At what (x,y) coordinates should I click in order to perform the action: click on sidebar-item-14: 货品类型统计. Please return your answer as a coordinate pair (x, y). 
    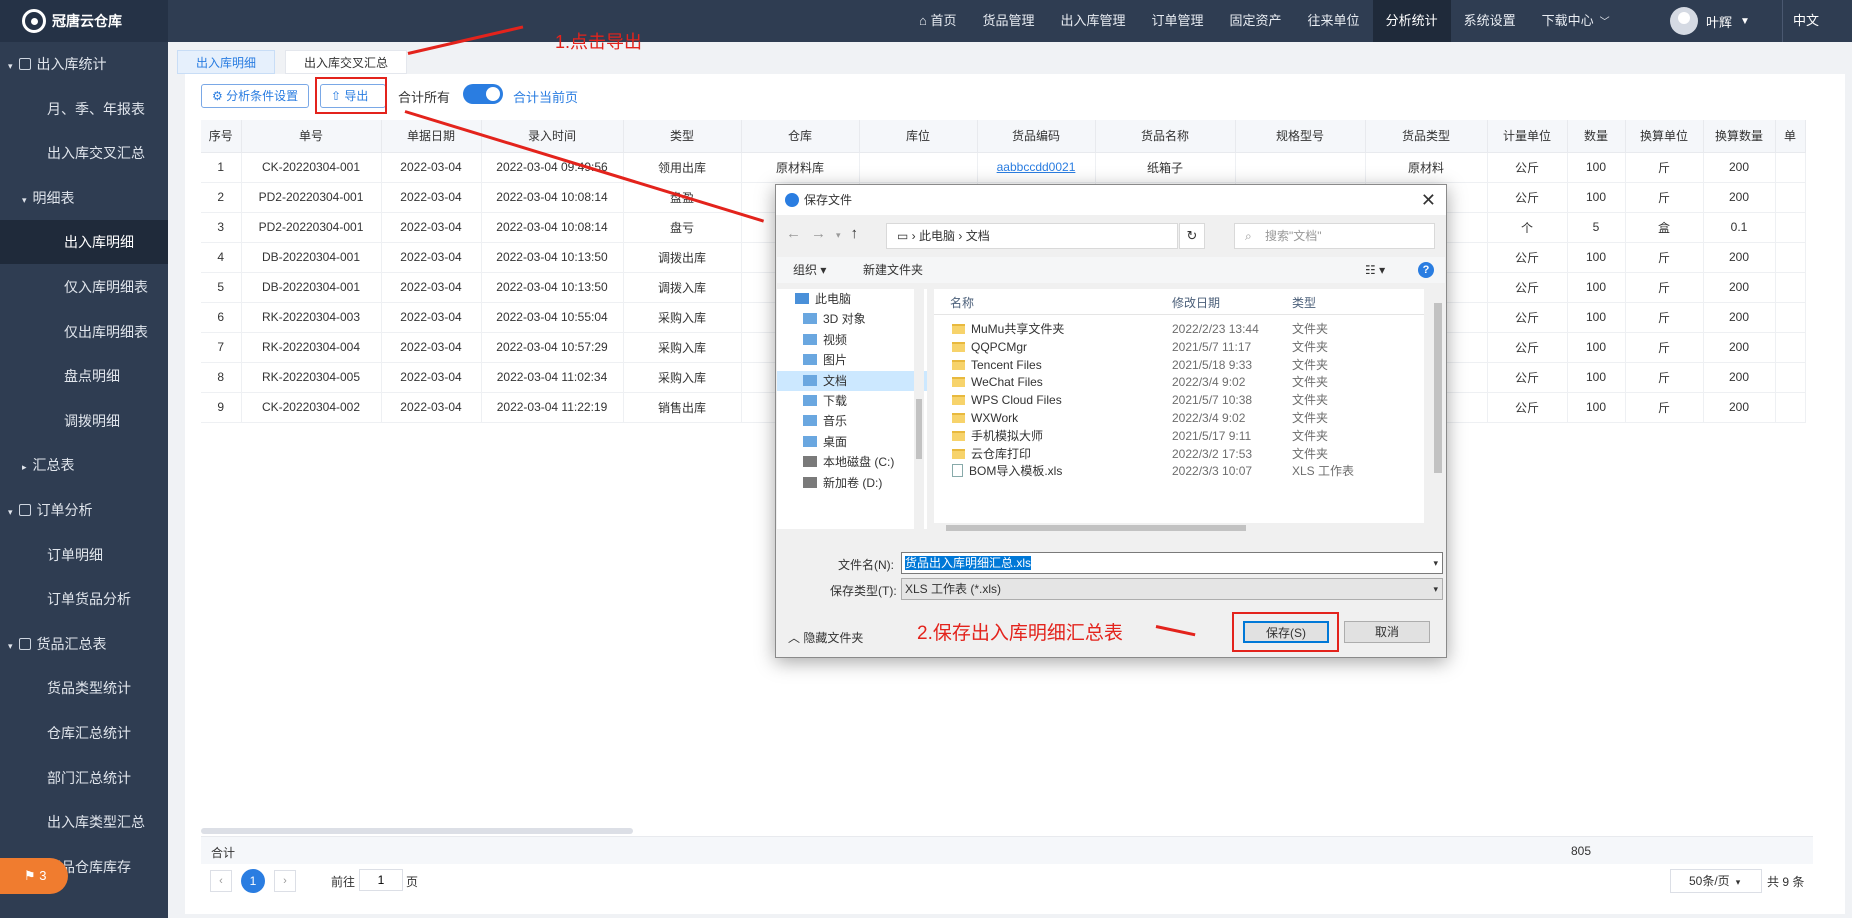
    Looking at the image, I should click on (84, 688).